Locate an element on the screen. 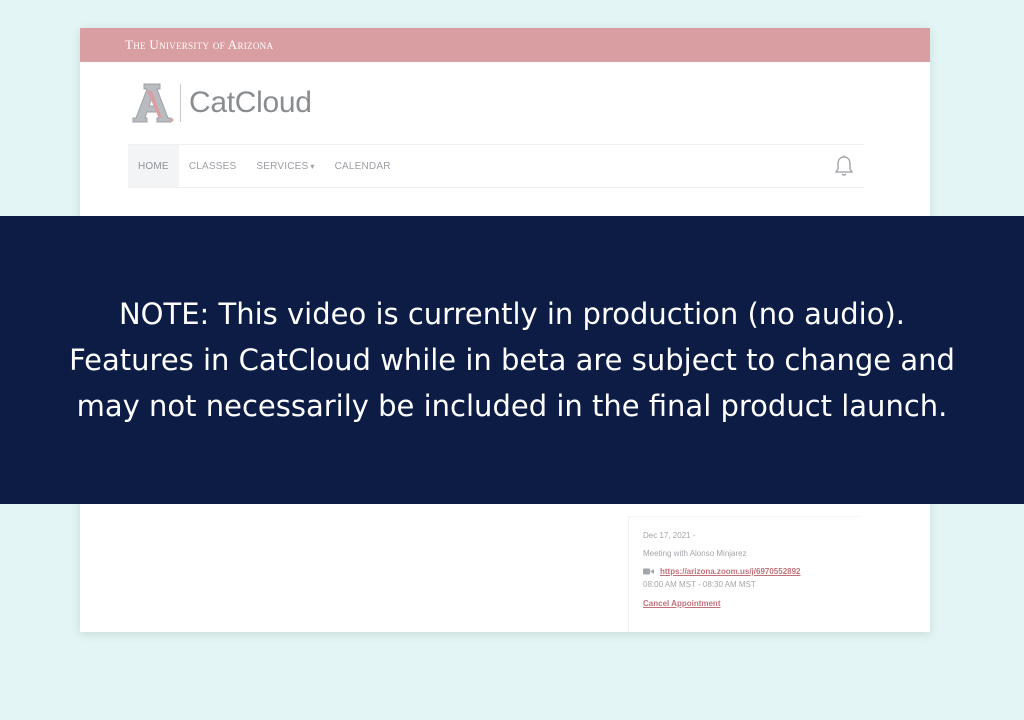  video-camera-icon is located at coordinates (648, 571).